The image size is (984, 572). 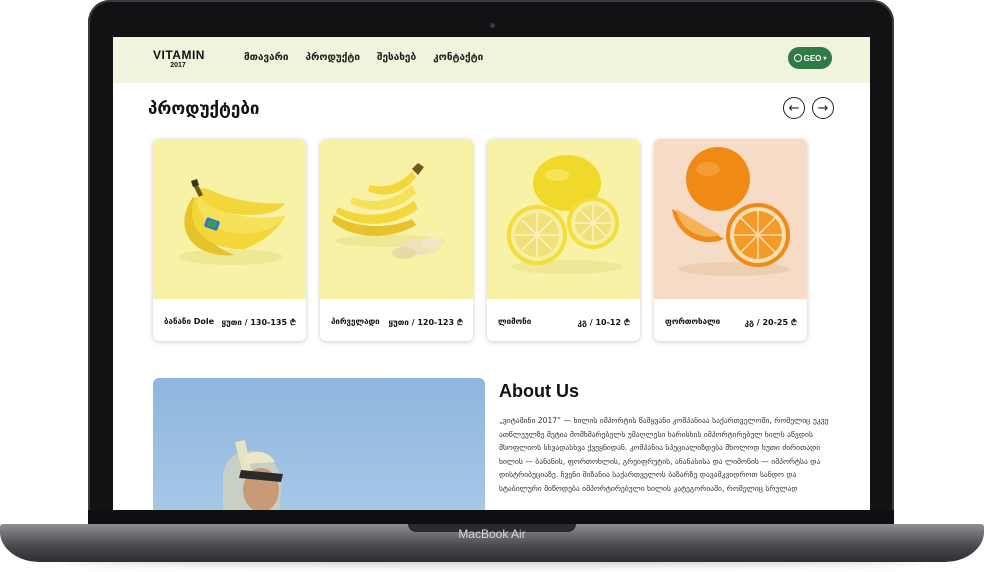 I want to click on chevron-down-icon: ▾, so click(x=825, y=58).